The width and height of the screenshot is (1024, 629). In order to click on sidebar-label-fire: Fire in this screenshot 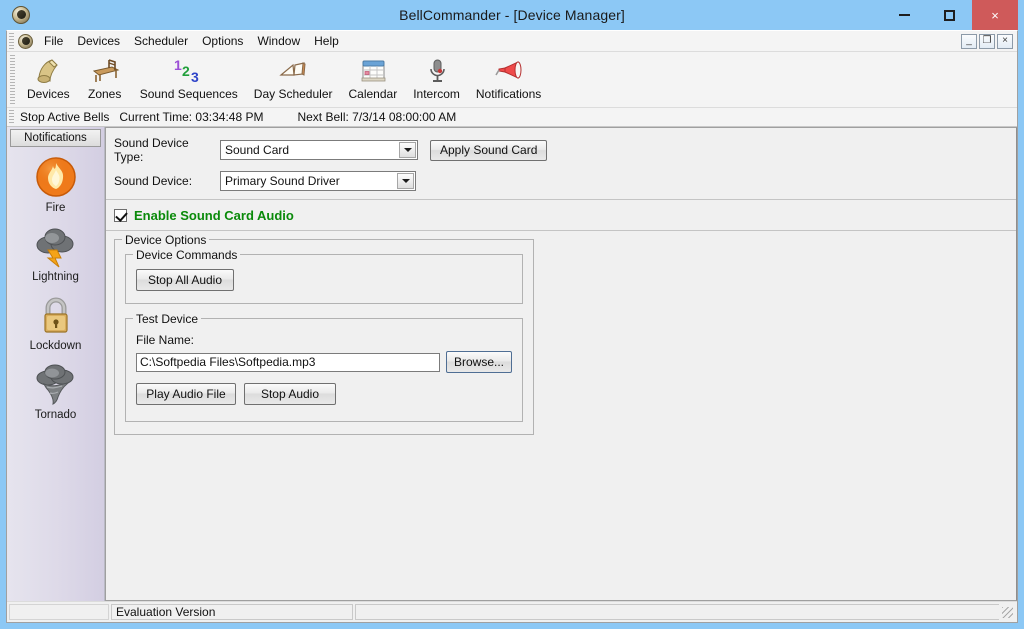, I will do `click(55, 208)`.